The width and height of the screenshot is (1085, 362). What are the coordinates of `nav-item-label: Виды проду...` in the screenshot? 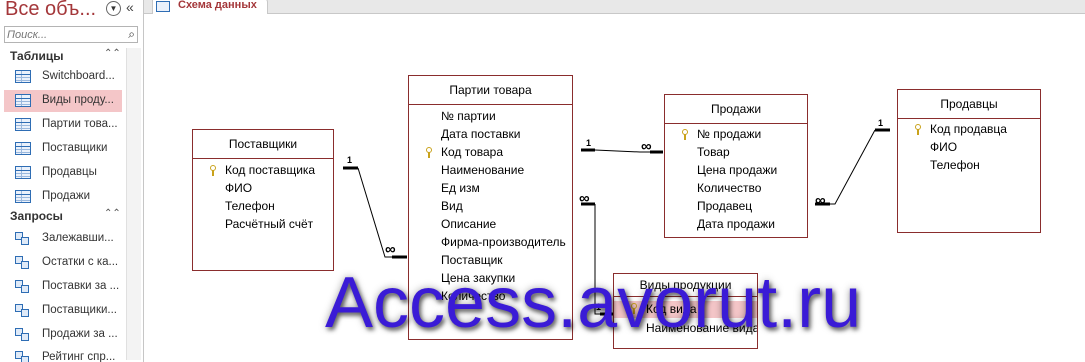 It's located at (78, 100).